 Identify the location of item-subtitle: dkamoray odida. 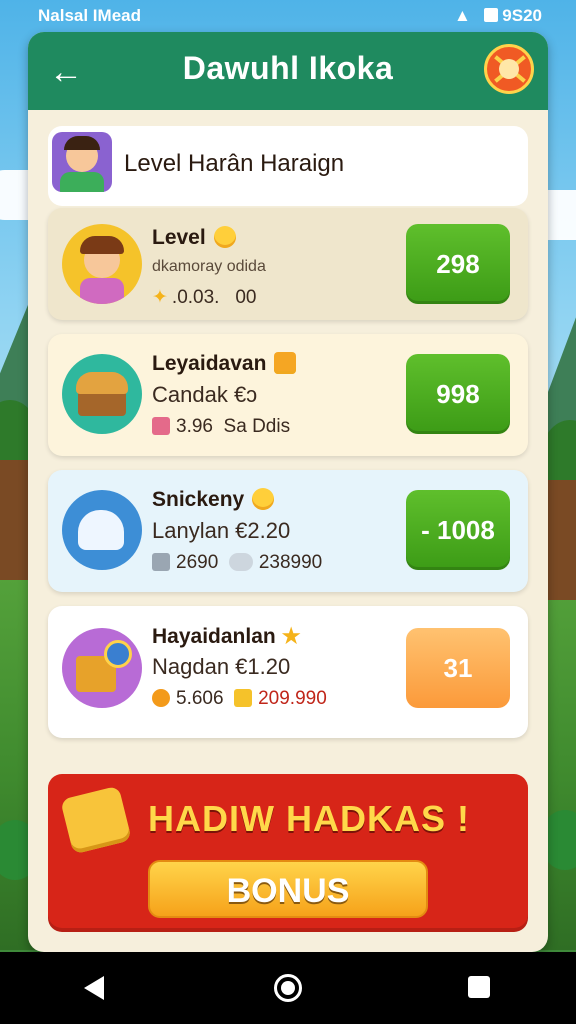
(209, 266).